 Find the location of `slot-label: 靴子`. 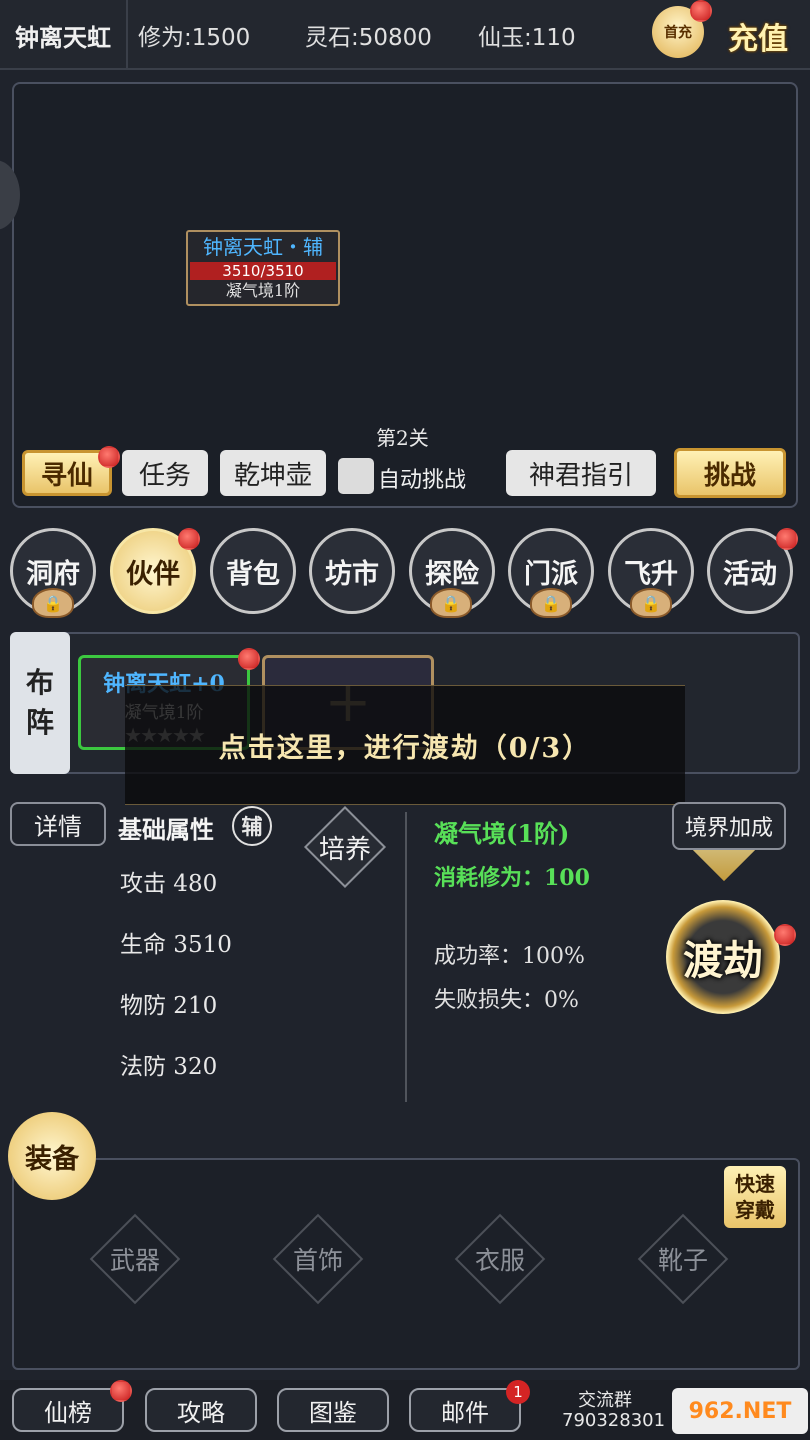

slot-label: 靴子 is located at coordinates (682, 1260).